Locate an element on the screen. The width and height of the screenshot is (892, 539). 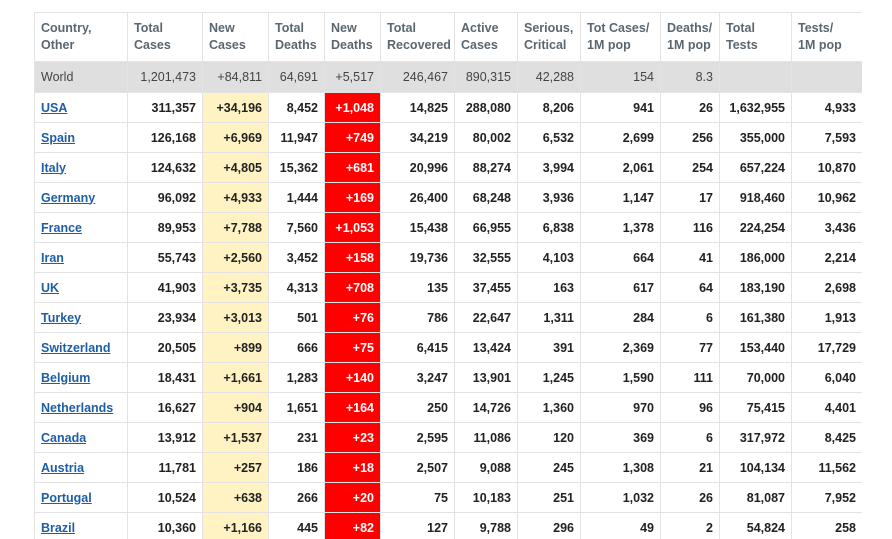
cell-active-cases: 32,555 is located at coordinates (486, 257).